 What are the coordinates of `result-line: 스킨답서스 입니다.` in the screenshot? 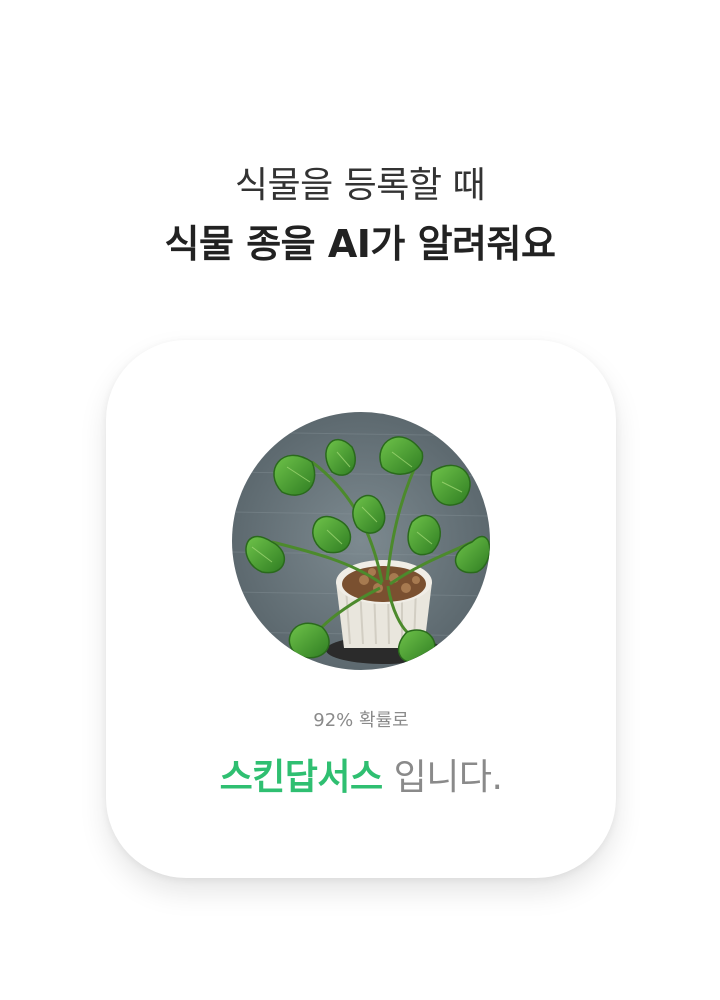 It's located at (361, 774).